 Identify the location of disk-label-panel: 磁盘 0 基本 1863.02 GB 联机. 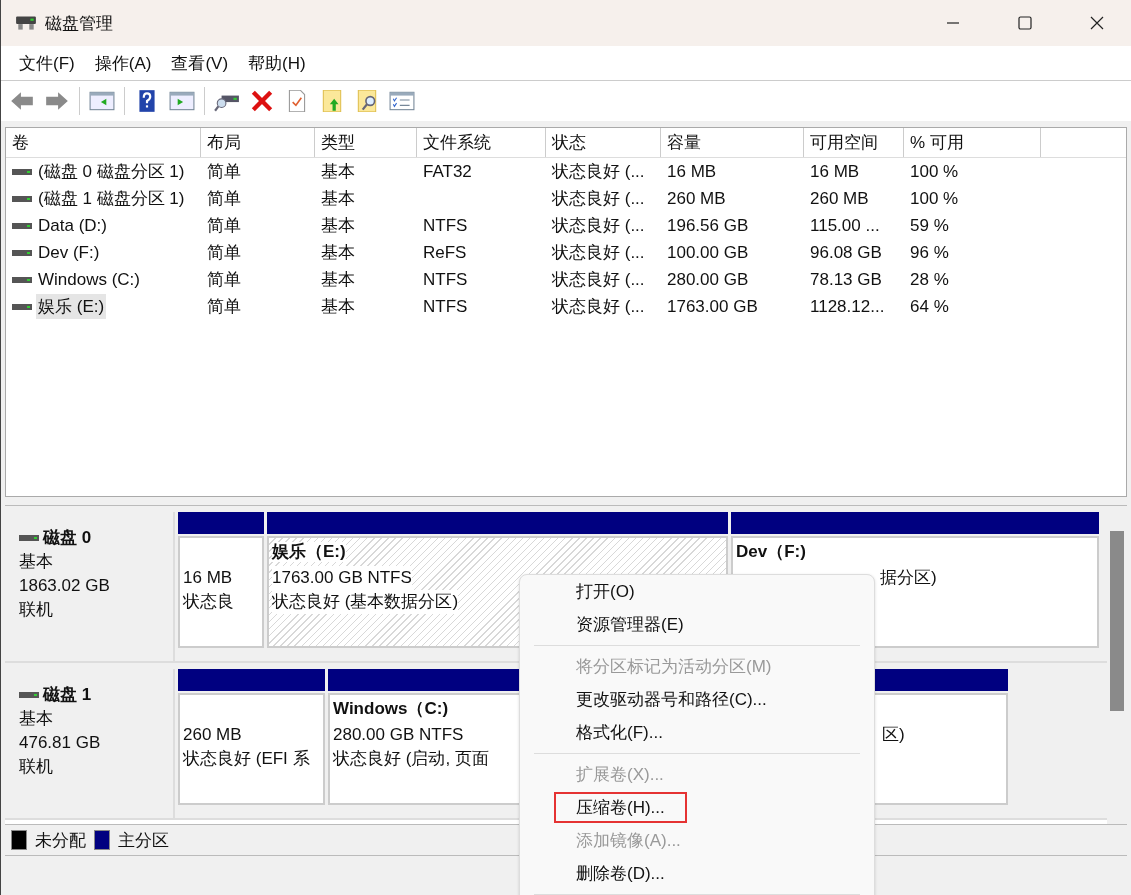
(90, 586).